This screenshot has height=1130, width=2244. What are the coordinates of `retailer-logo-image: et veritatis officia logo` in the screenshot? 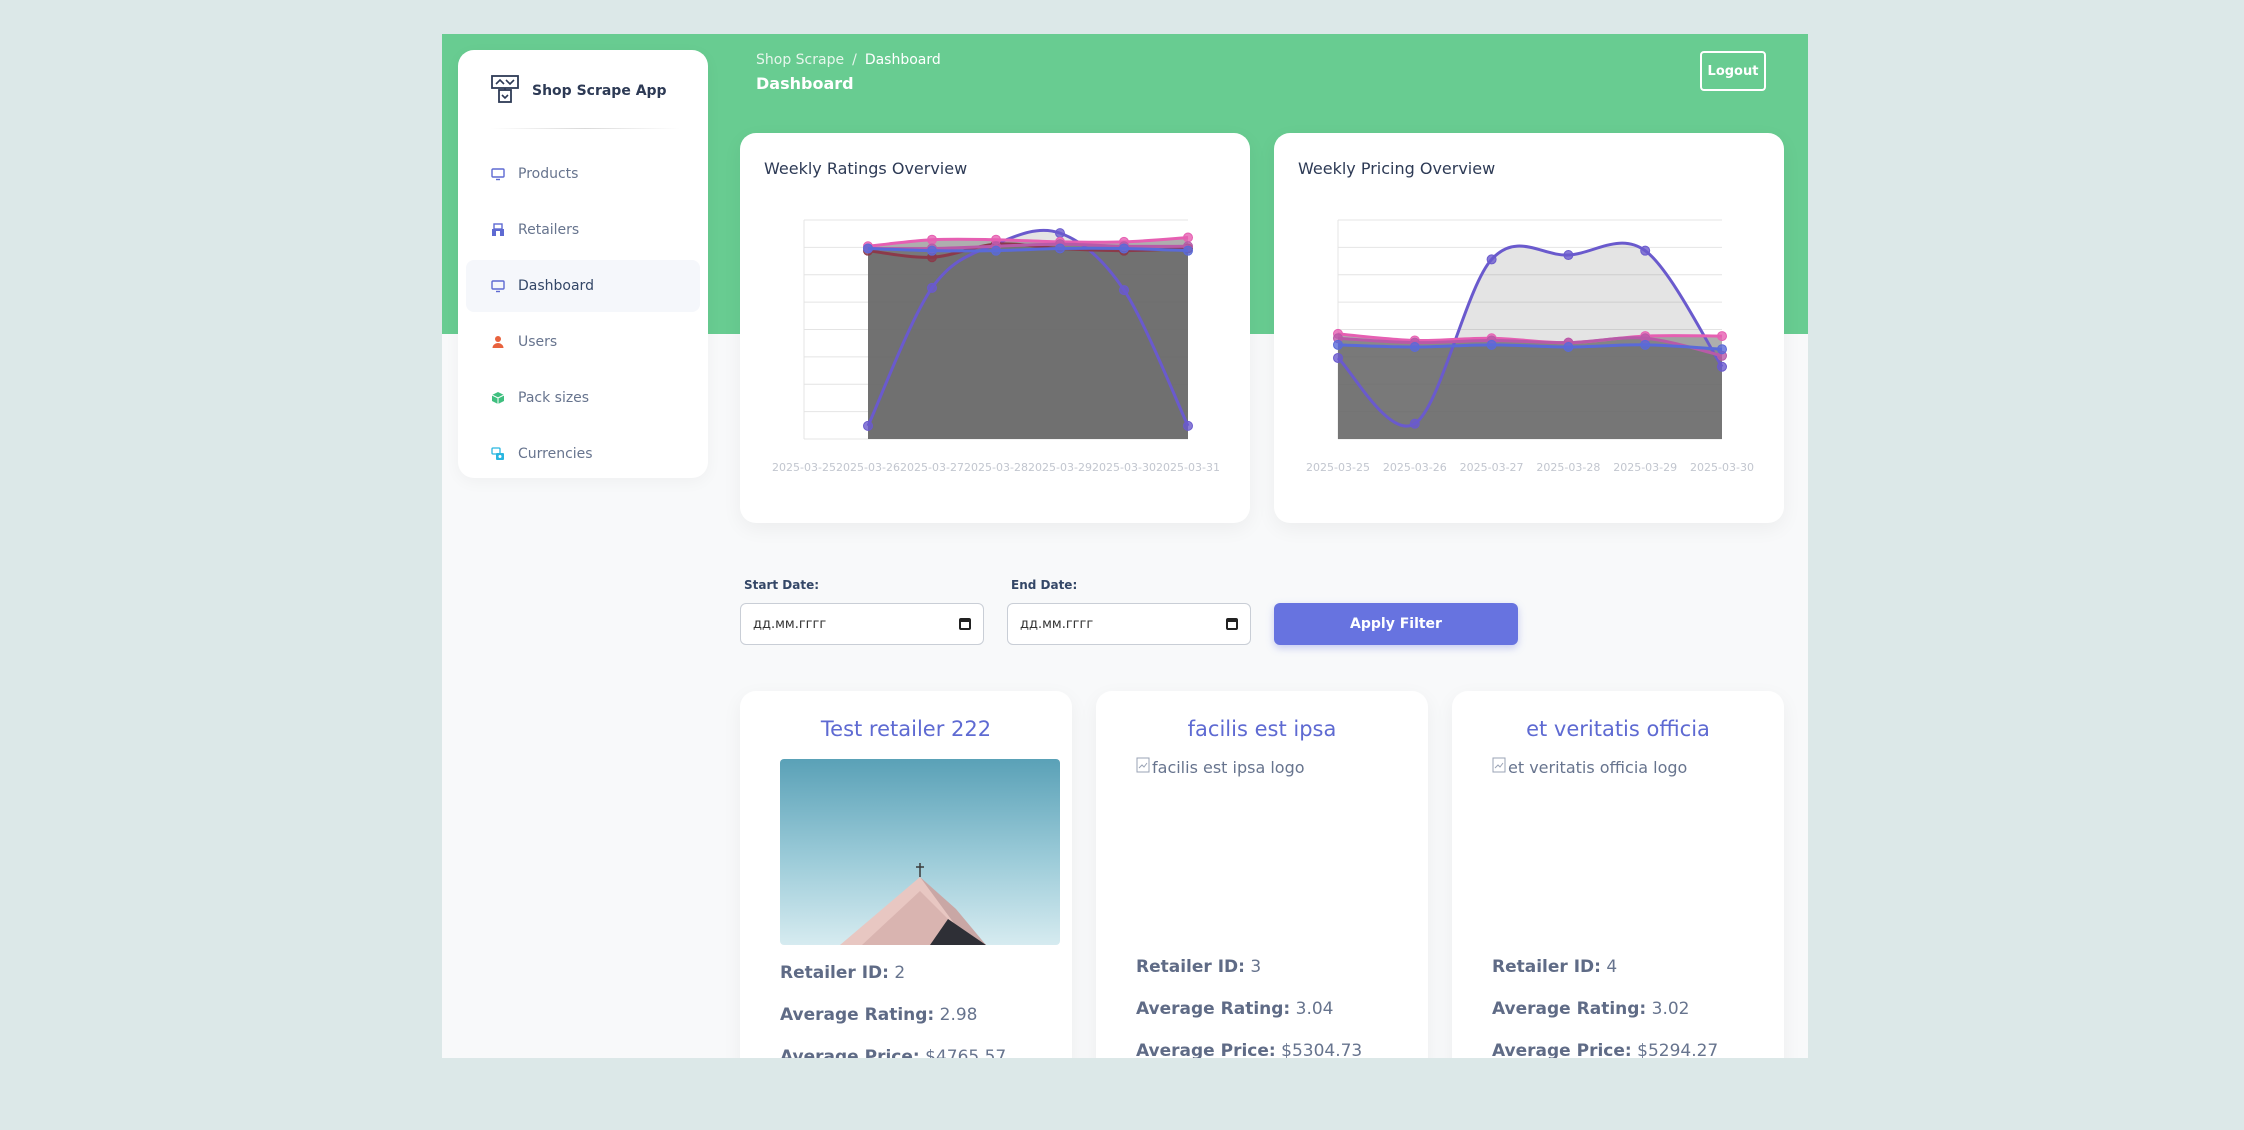 It's located at (1589, 767).